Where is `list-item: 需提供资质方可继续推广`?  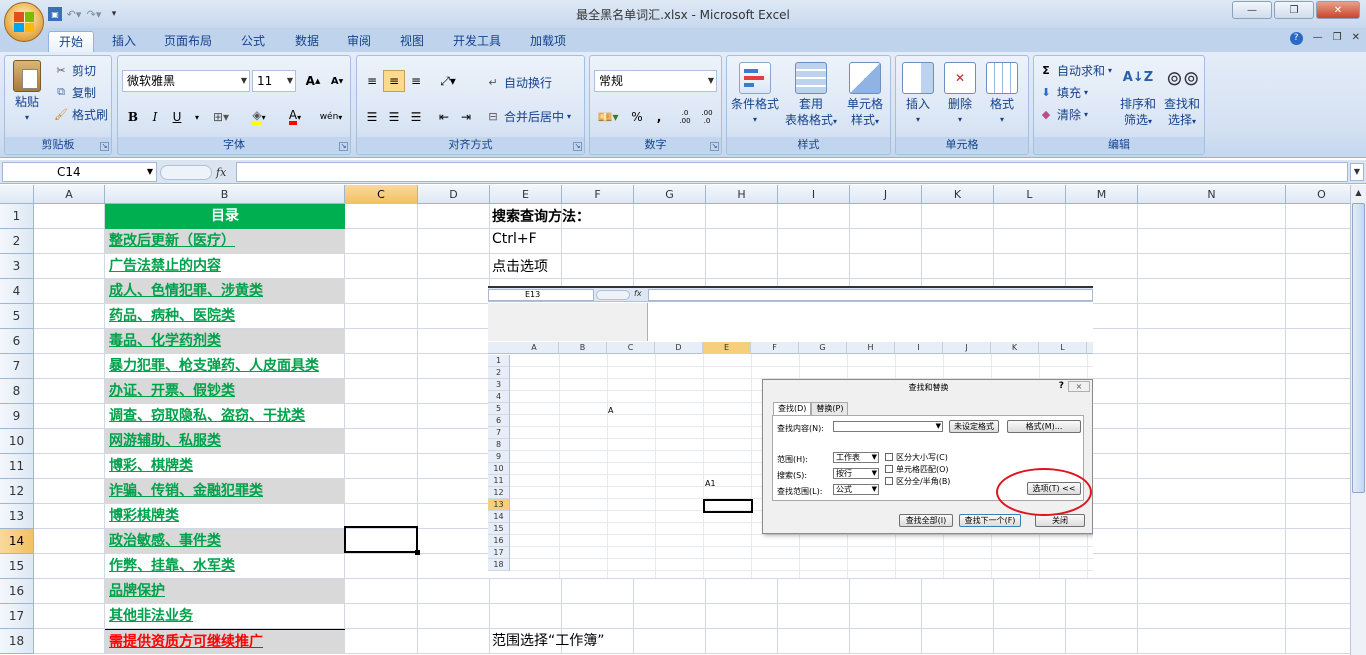 list-item: 需提供资质方可继续推广 is located at coordinates (225, 641).